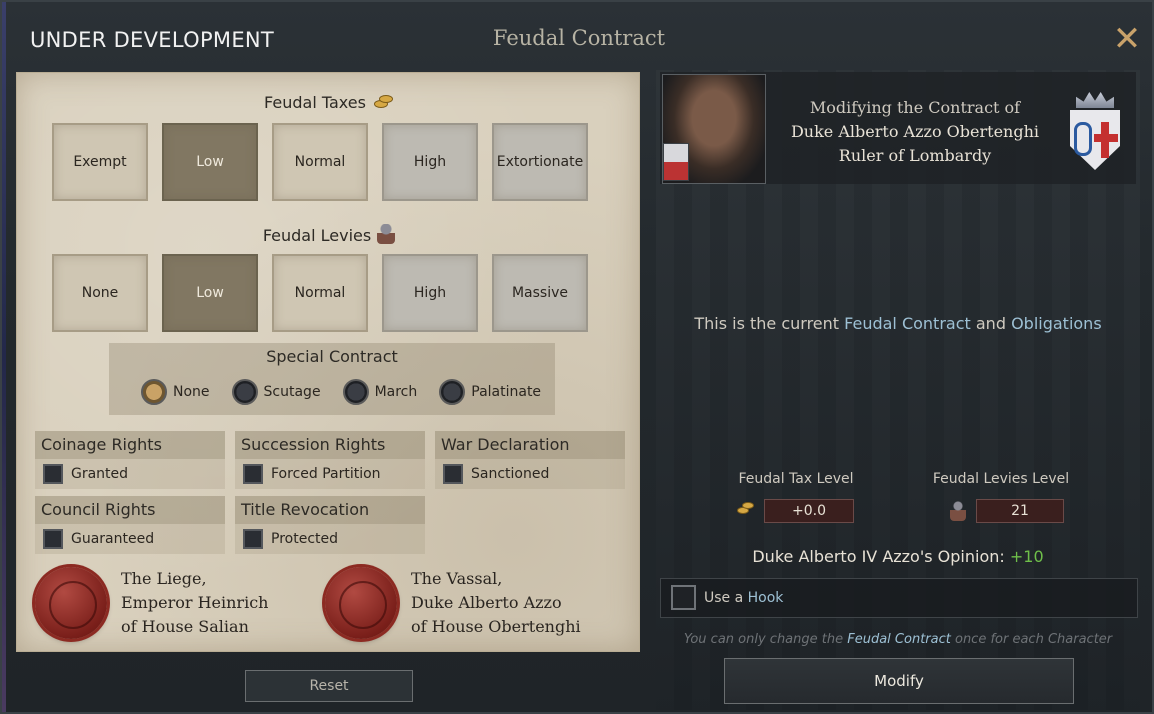 The width and height of the screenshot is (1154, 714). I want to click on note-feudal-contract-link: Feudal Contract, so click(899, 639).